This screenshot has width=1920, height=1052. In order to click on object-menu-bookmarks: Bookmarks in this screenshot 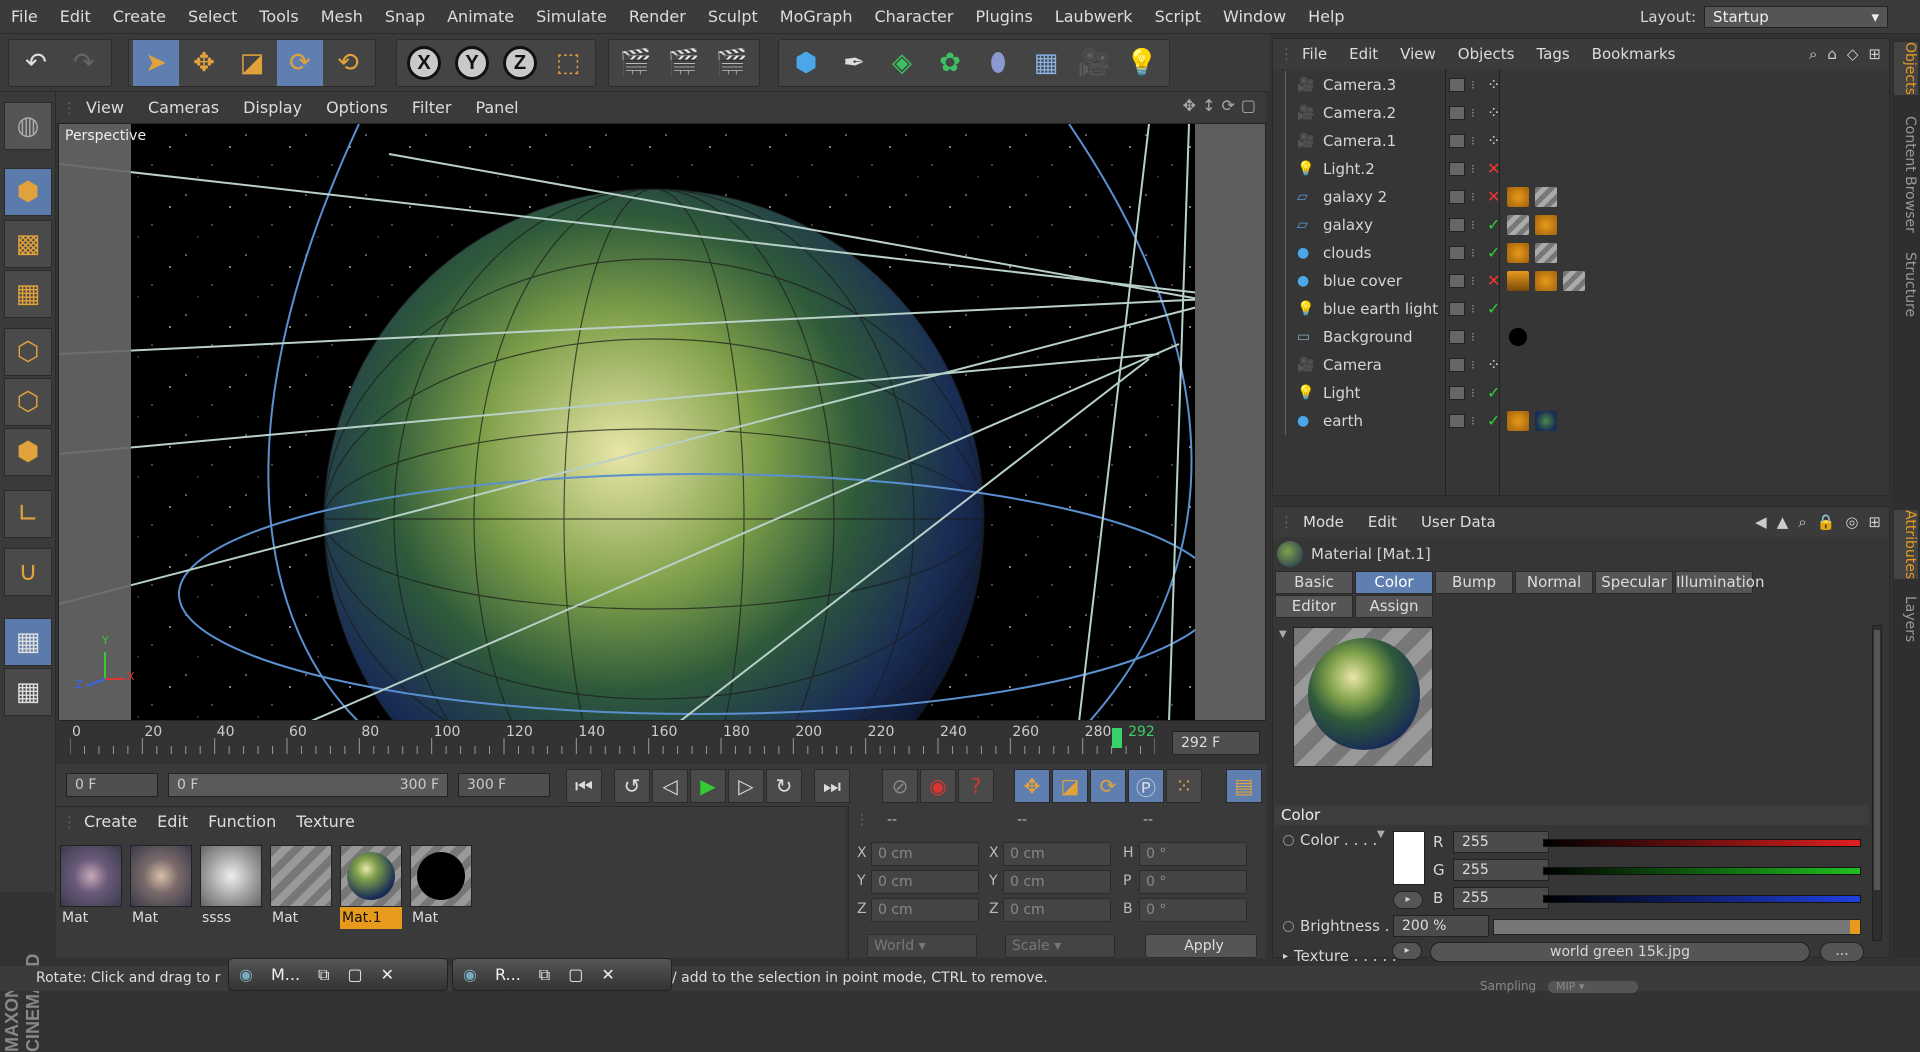, I will do `click(1634, 54)`.